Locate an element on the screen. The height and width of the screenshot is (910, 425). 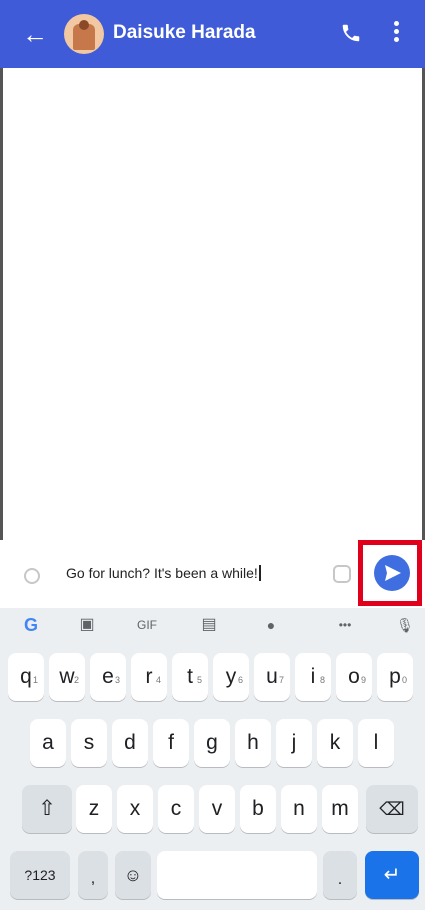
key-label: h is located at coordinates (253, 742).